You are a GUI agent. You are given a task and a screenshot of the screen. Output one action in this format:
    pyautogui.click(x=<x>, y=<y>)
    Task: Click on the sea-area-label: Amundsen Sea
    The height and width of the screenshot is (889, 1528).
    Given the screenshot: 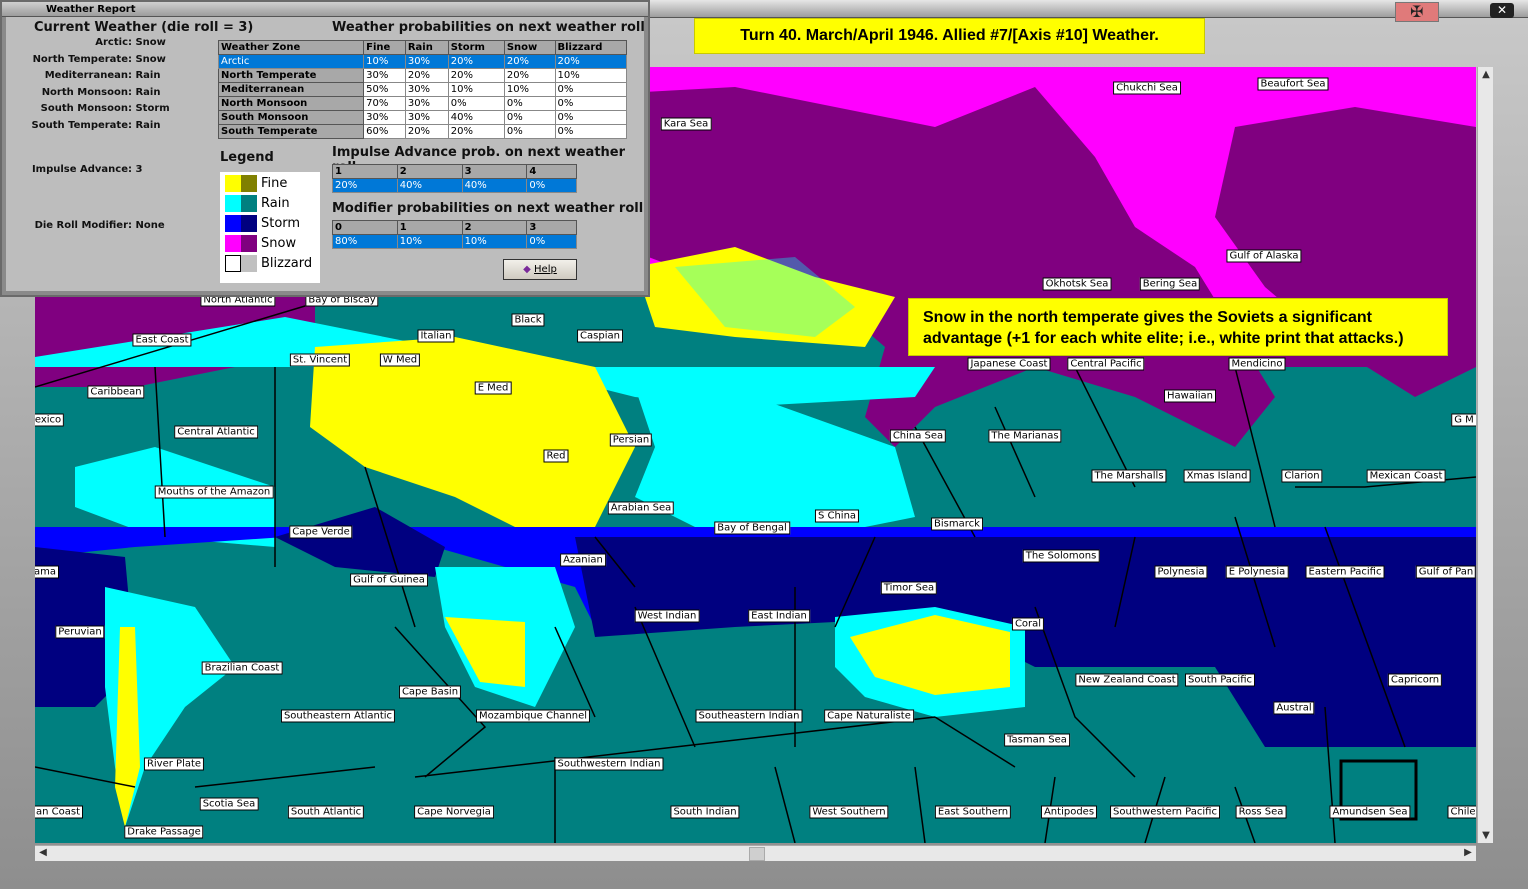 What is the action you would take?
    pyautogui.click(x=1370, y=812)
    